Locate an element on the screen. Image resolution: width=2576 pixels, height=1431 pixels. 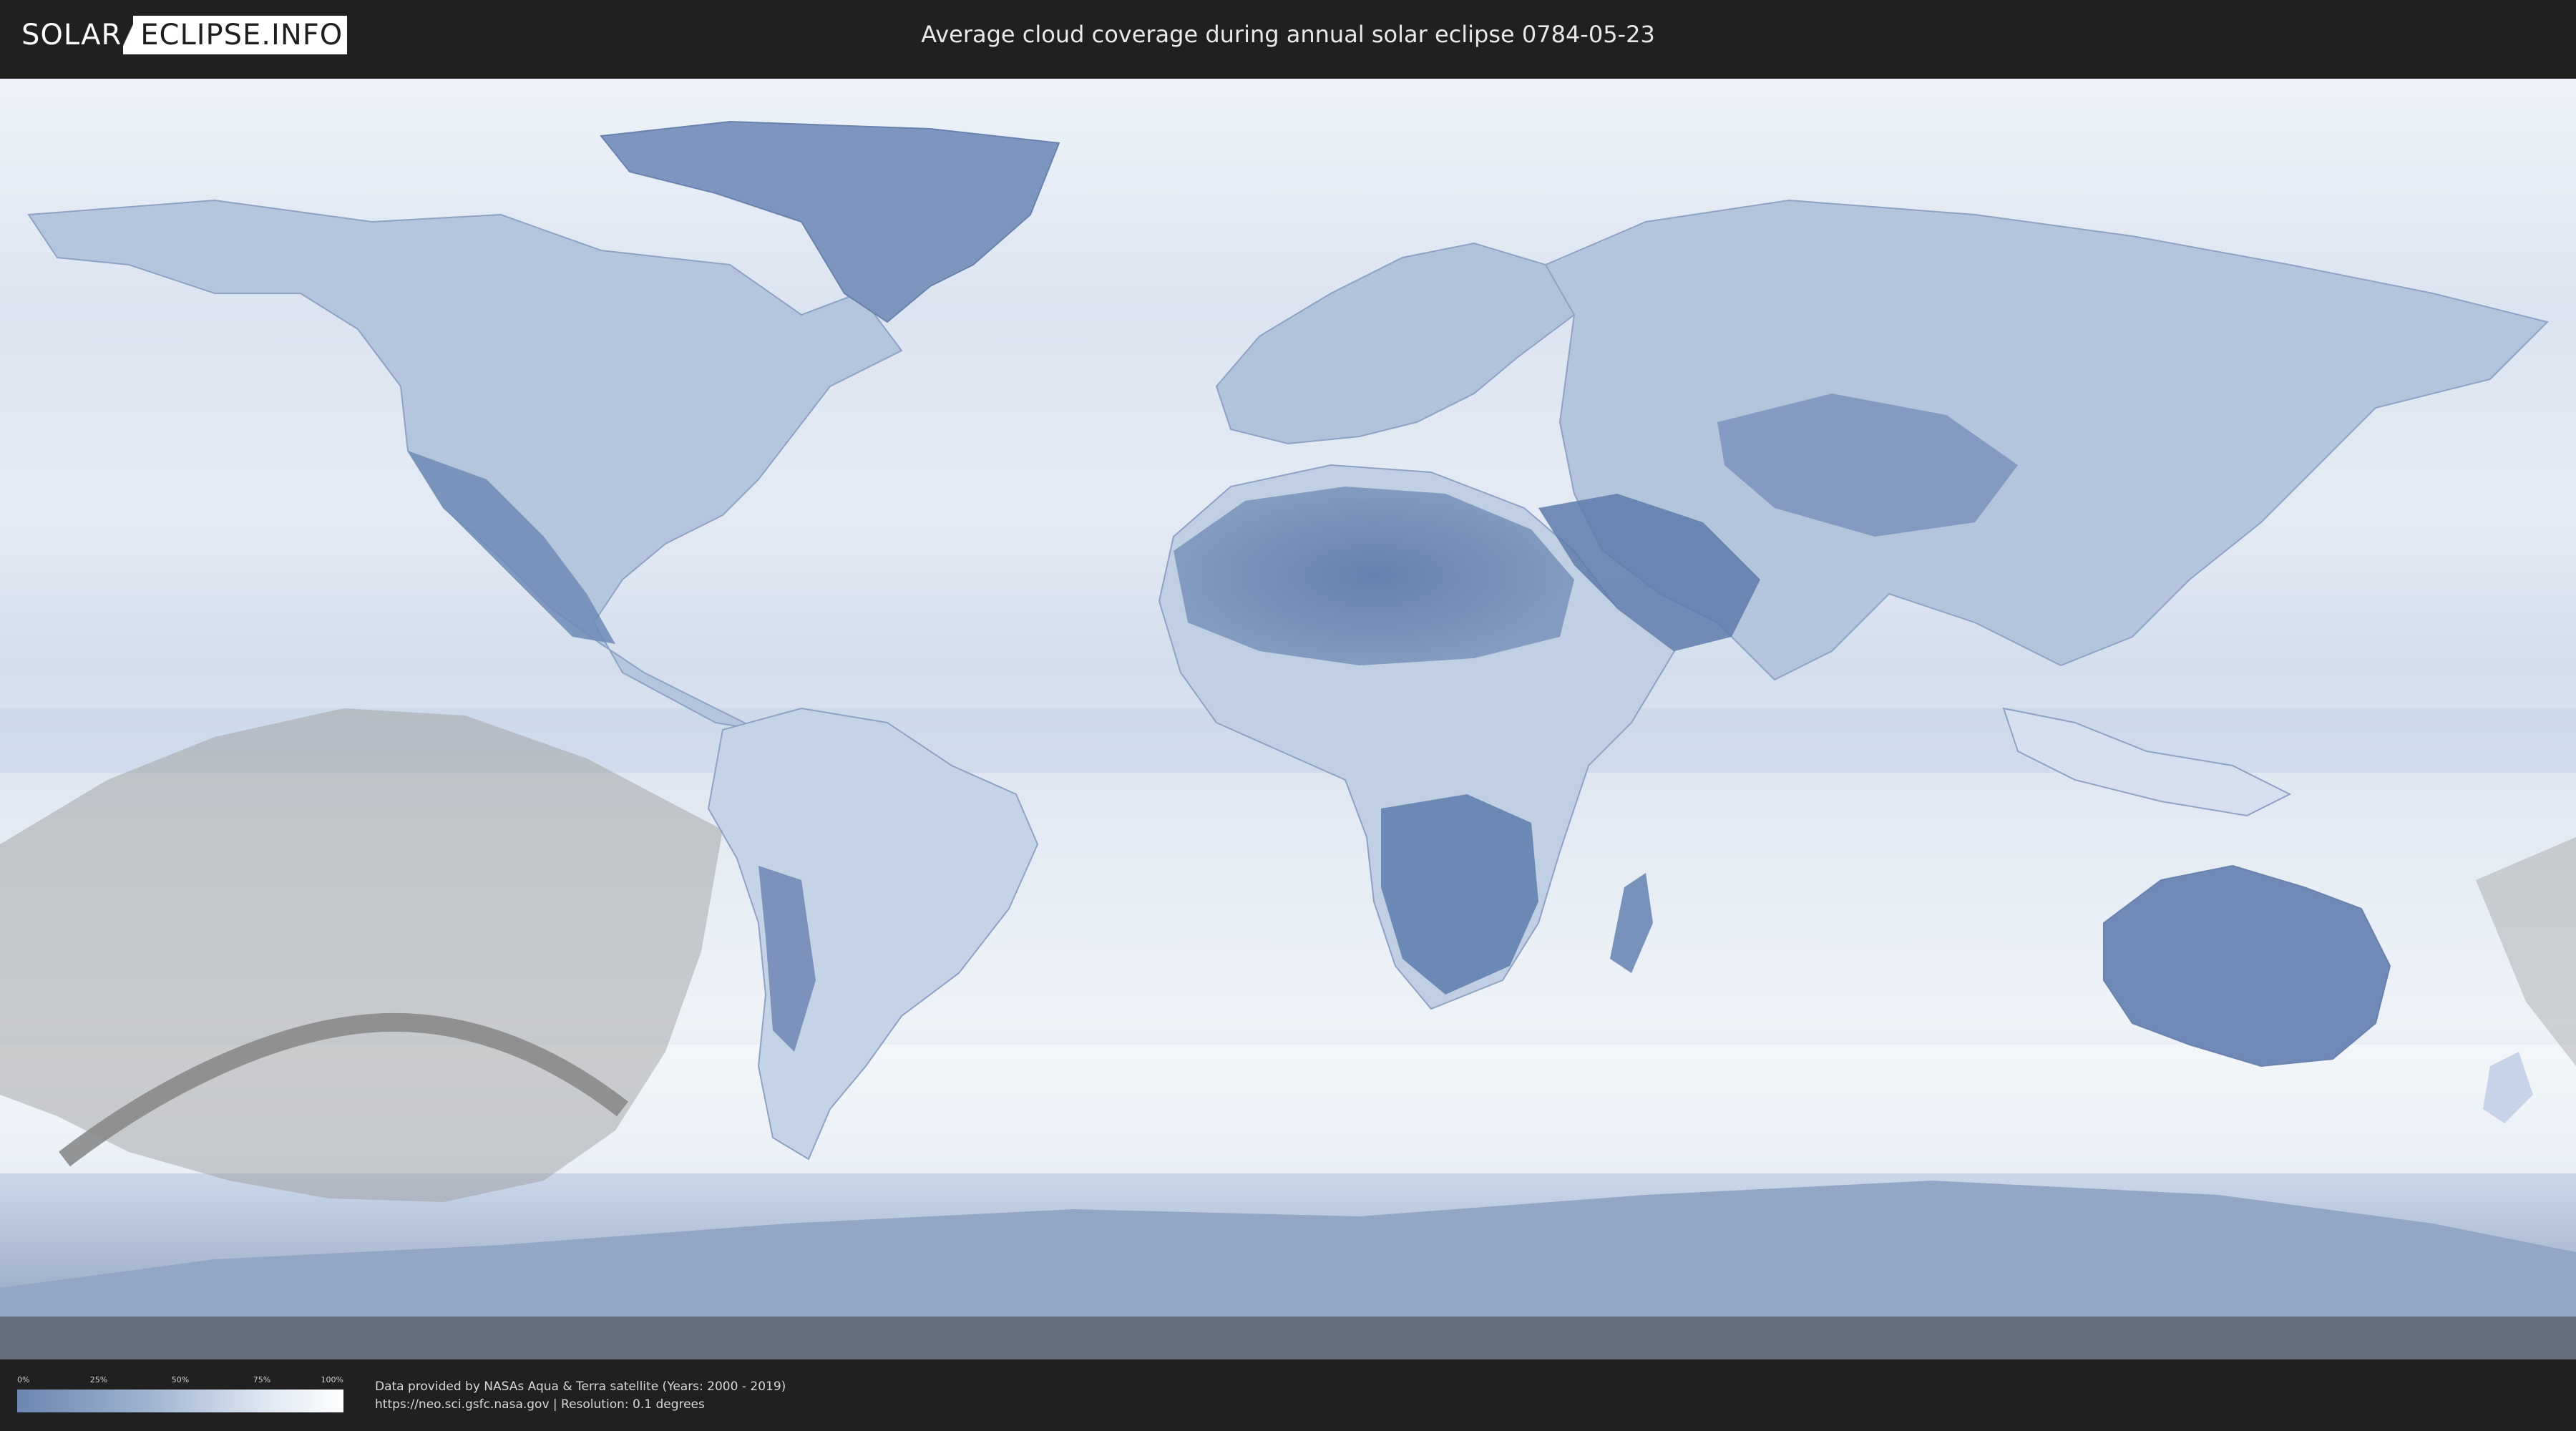
legend-tick-75: 75% is located at coordinates (262, 1379).